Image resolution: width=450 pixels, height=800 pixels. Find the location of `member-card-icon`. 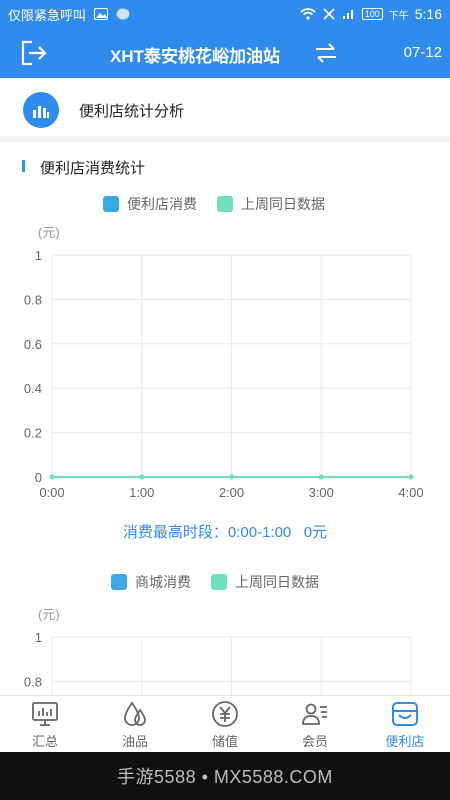

member-card-icon is located at coordinates (314, 714).